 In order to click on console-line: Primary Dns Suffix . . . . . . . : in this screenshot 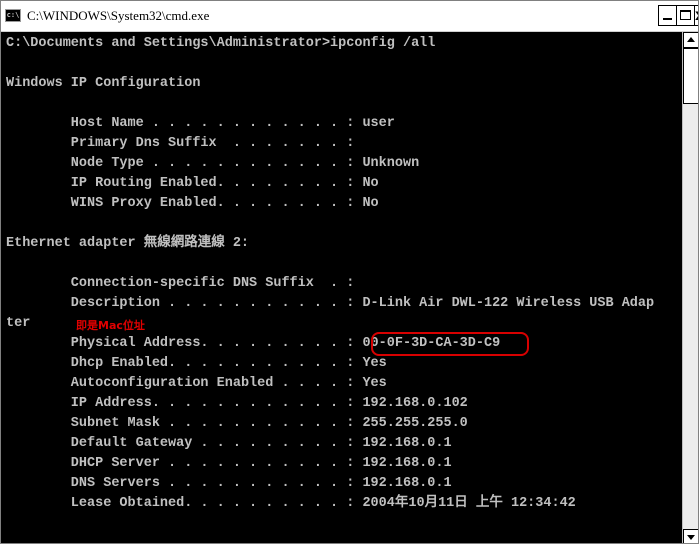, I will do `click(180, 143)`.